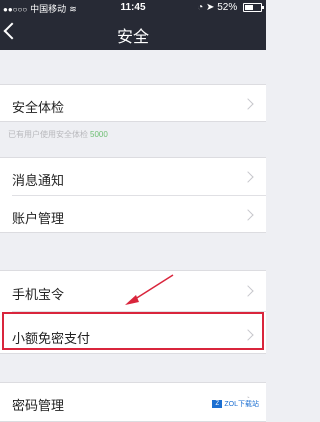 Image resolution: width=320 pixels, height=422 pixels. I want to click on watermark-text: ZOL下载站, so click(241, 404).